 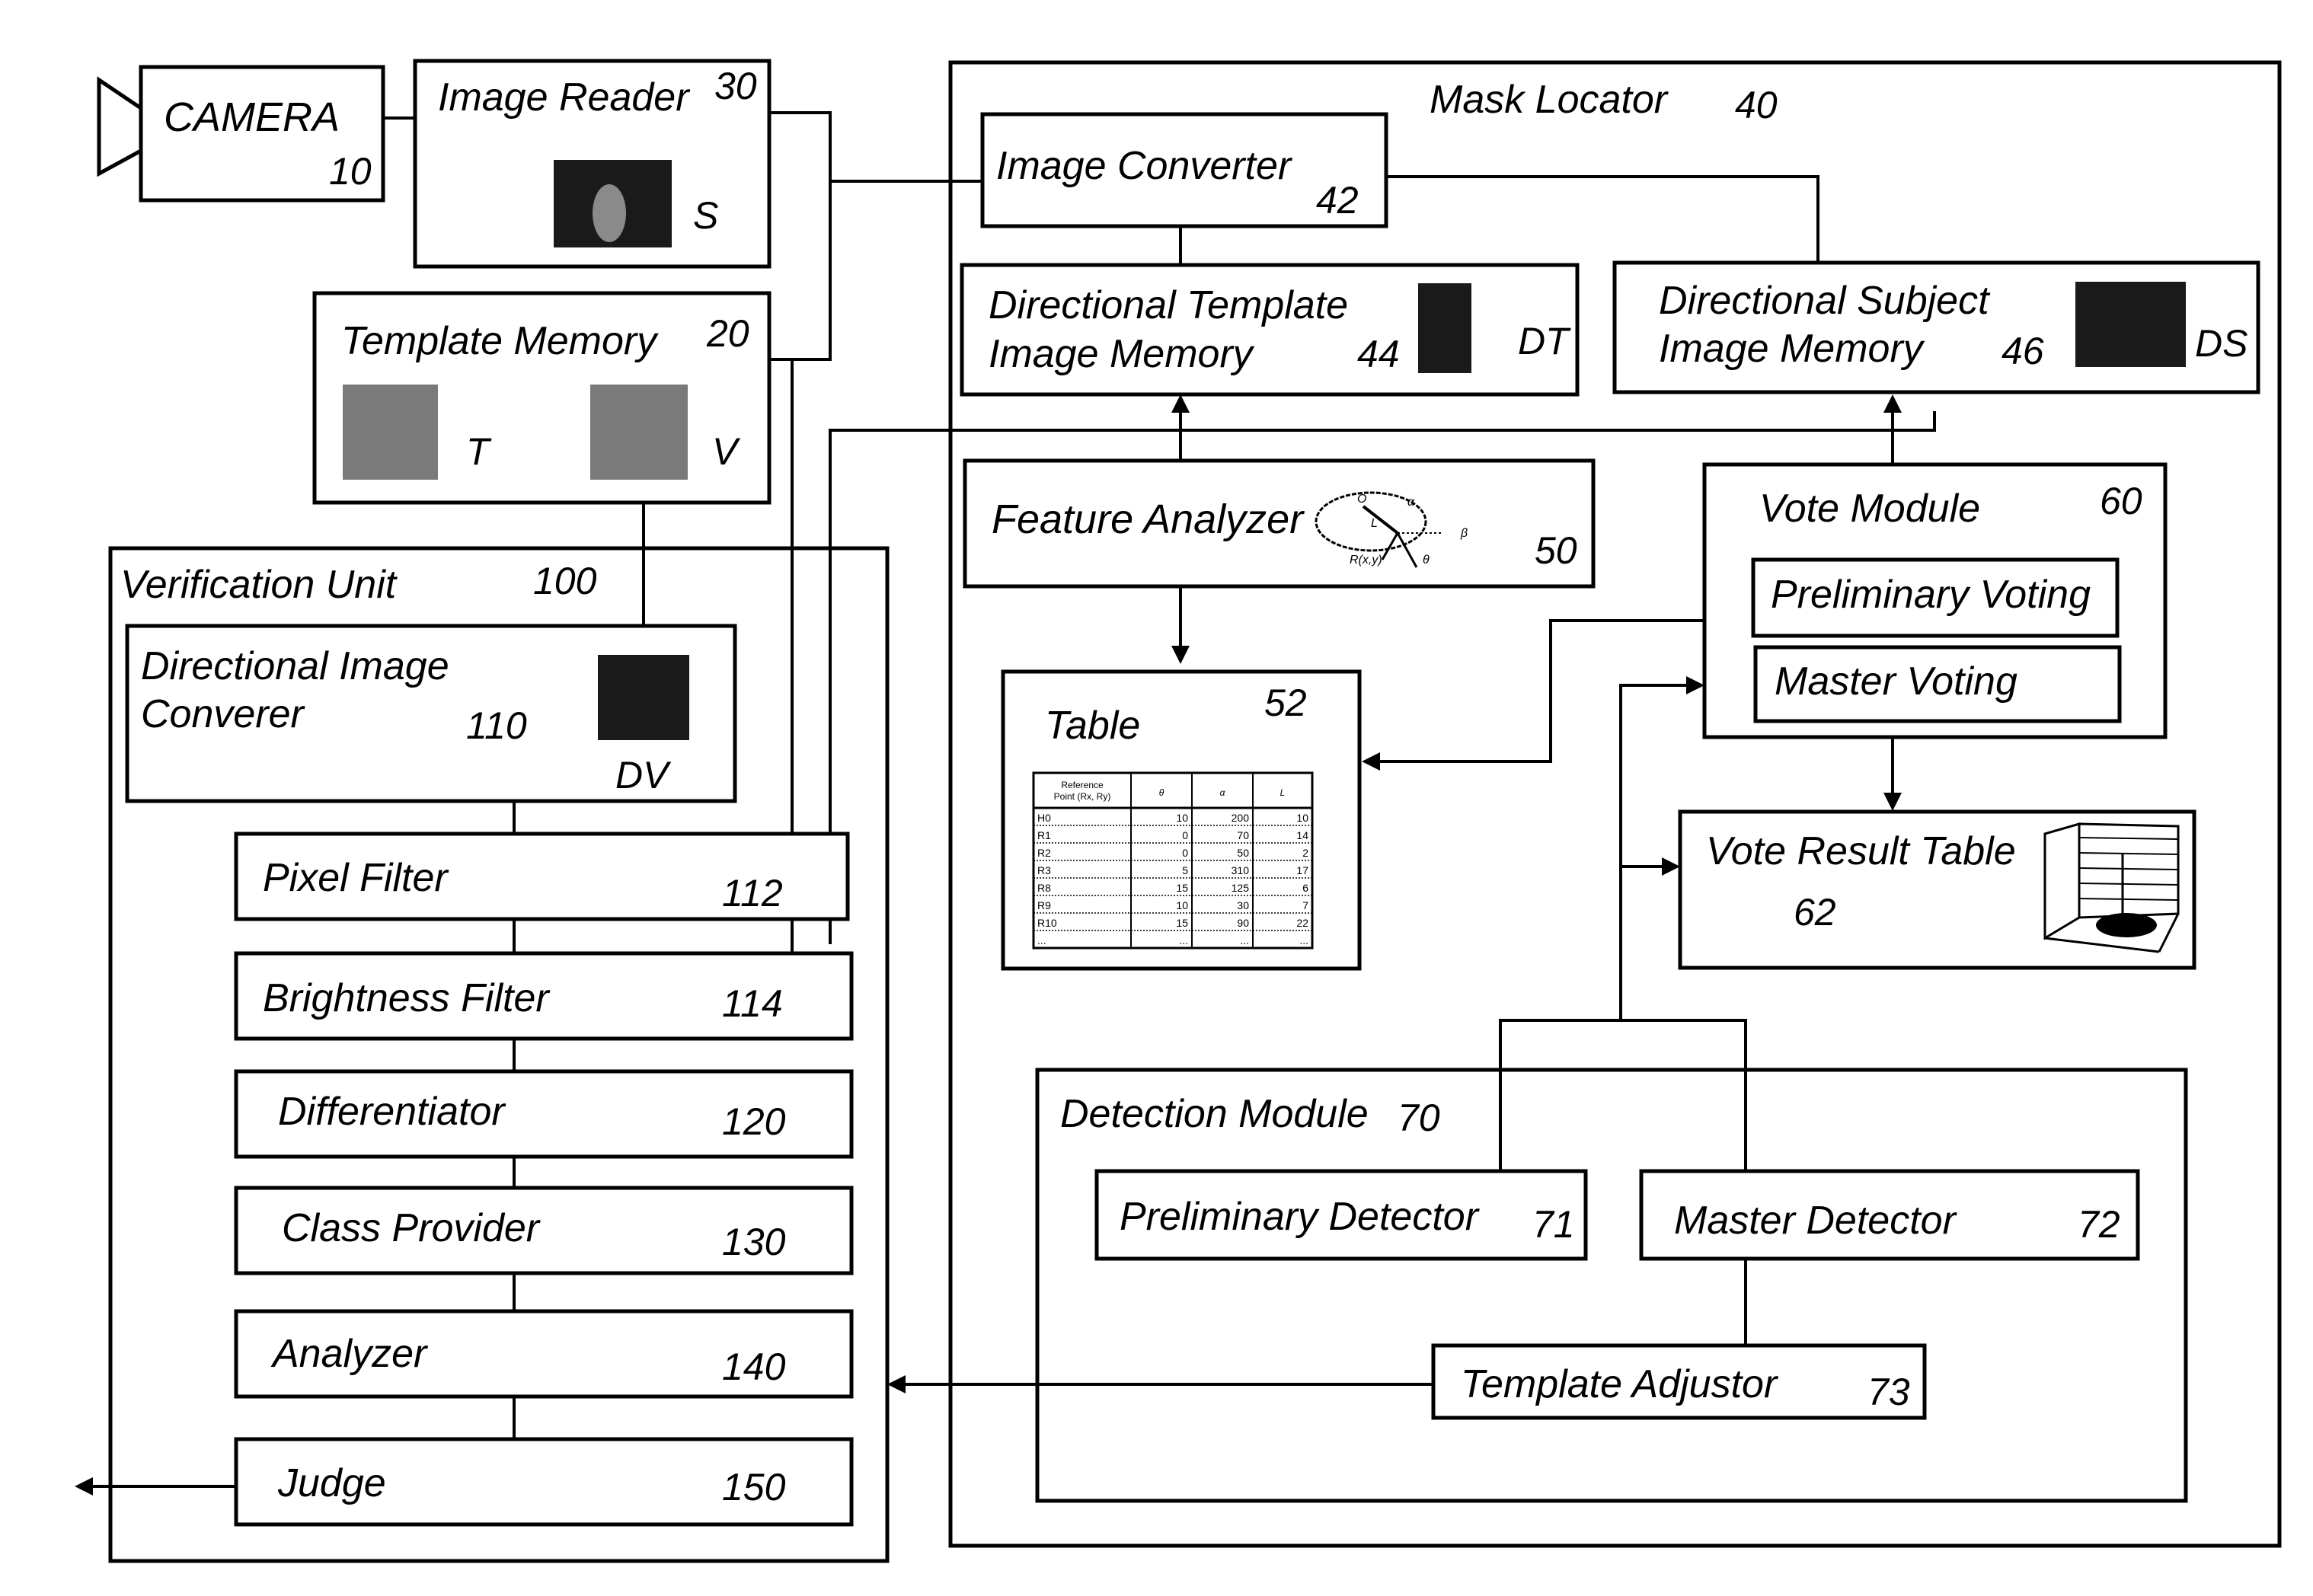 What do you see at coordinates (350, 171) in the screenshot?
I see `camera-ref: 10` at bounding box center [350, 171].